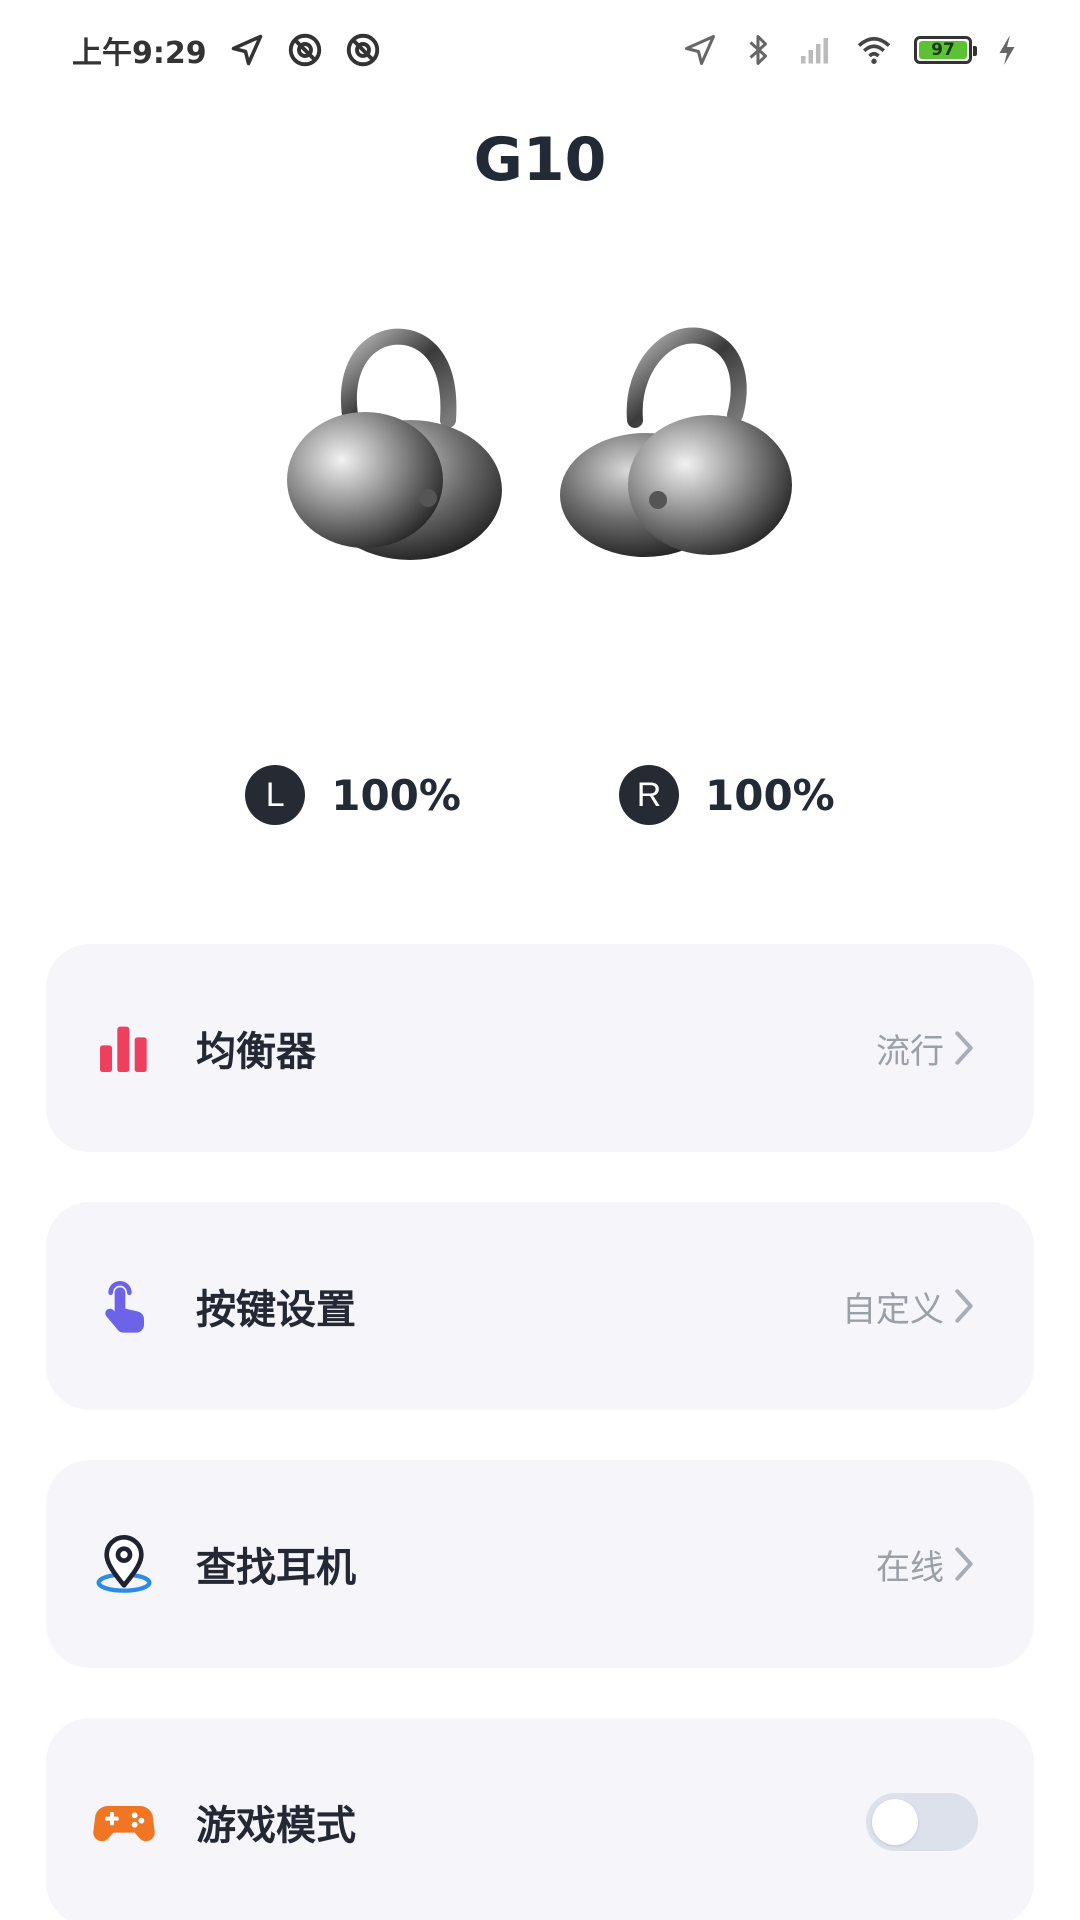 Image resolution: width=1080 pixels, height=1920 pixels. Describe the element at coordinates (540, 1306) in the screenshot. I see `key-settings-row: 按键设置 自定义` at that location.